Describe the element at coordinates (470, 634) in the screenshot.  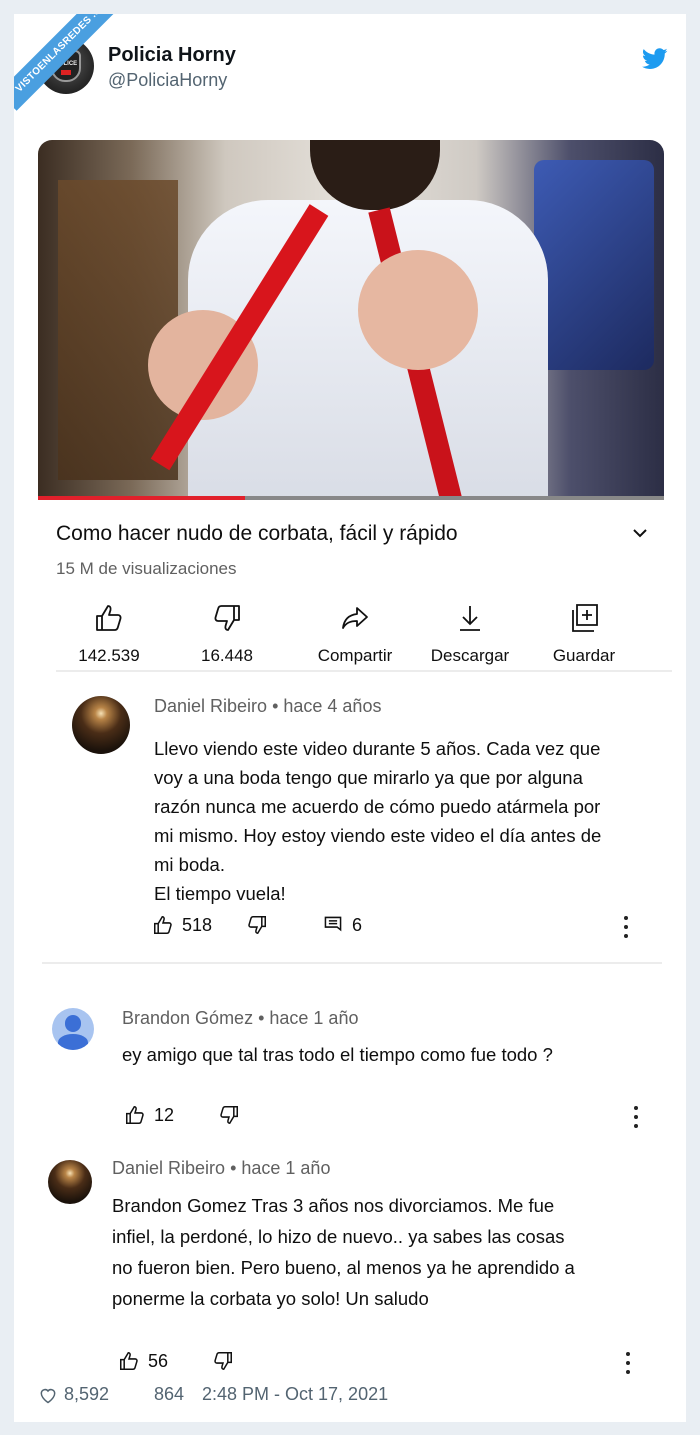
I see `download-button: Descargar` at that location.